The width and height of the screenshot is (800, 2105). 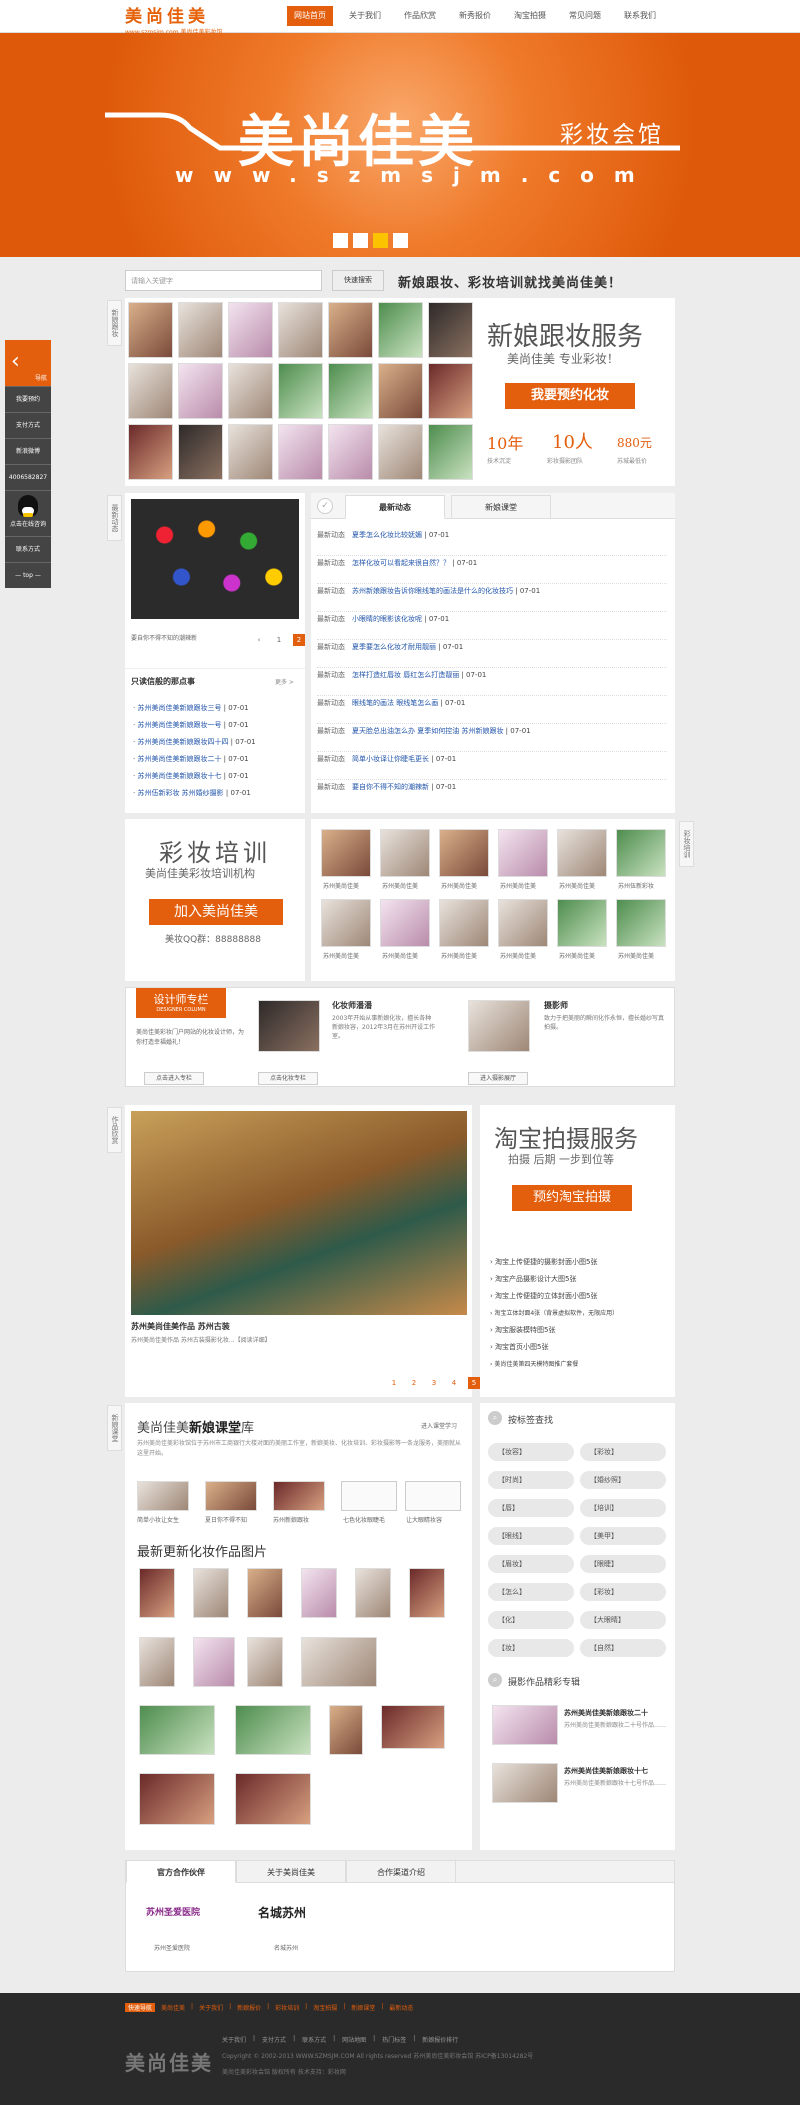 I want to click on page-link: 2, so click(x=414, y=1383).